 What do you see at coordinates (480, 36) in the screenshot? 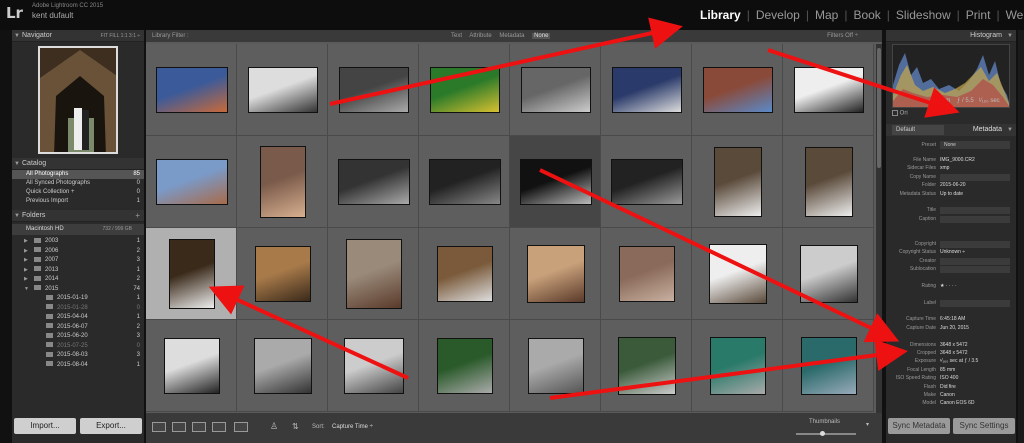
I see `filter-attribute: Attribute` at bounding box center [480, 36].